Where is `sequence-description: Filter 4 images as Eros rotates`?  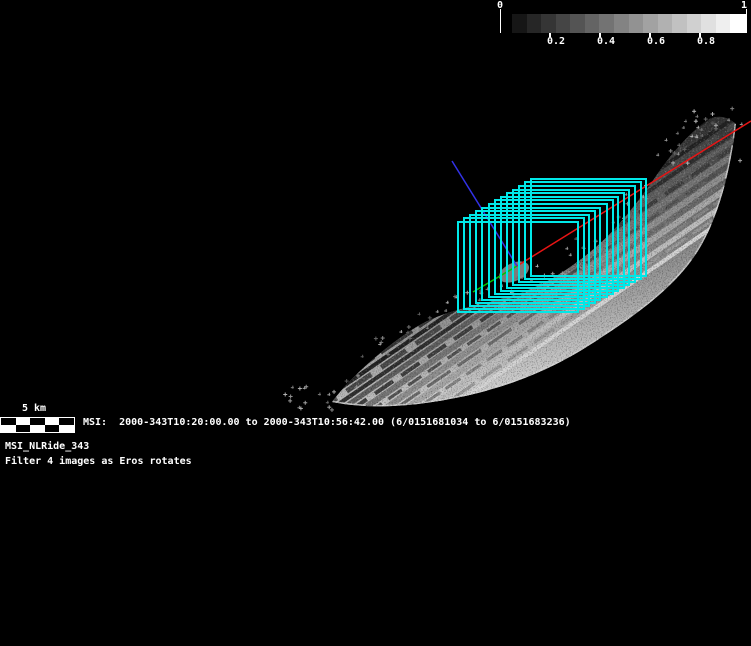
sequence-description: Filter 4 images as Eros rotates is located at coordinates (98, 461).